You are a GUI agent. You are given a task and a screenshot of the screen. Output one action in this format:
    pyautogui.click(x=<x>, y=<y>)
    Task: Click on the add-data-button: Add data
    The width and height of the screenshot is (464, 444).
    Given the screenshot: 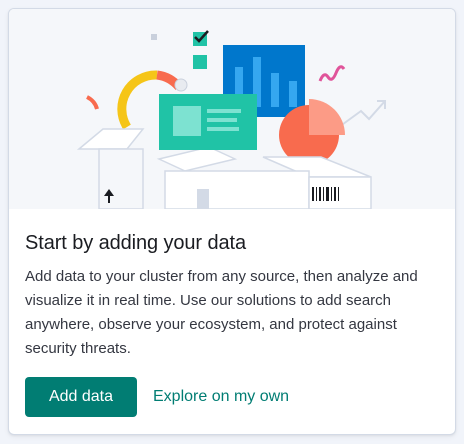 What is the action you would take?
    pyautogui.click(x=81, y=397)
    